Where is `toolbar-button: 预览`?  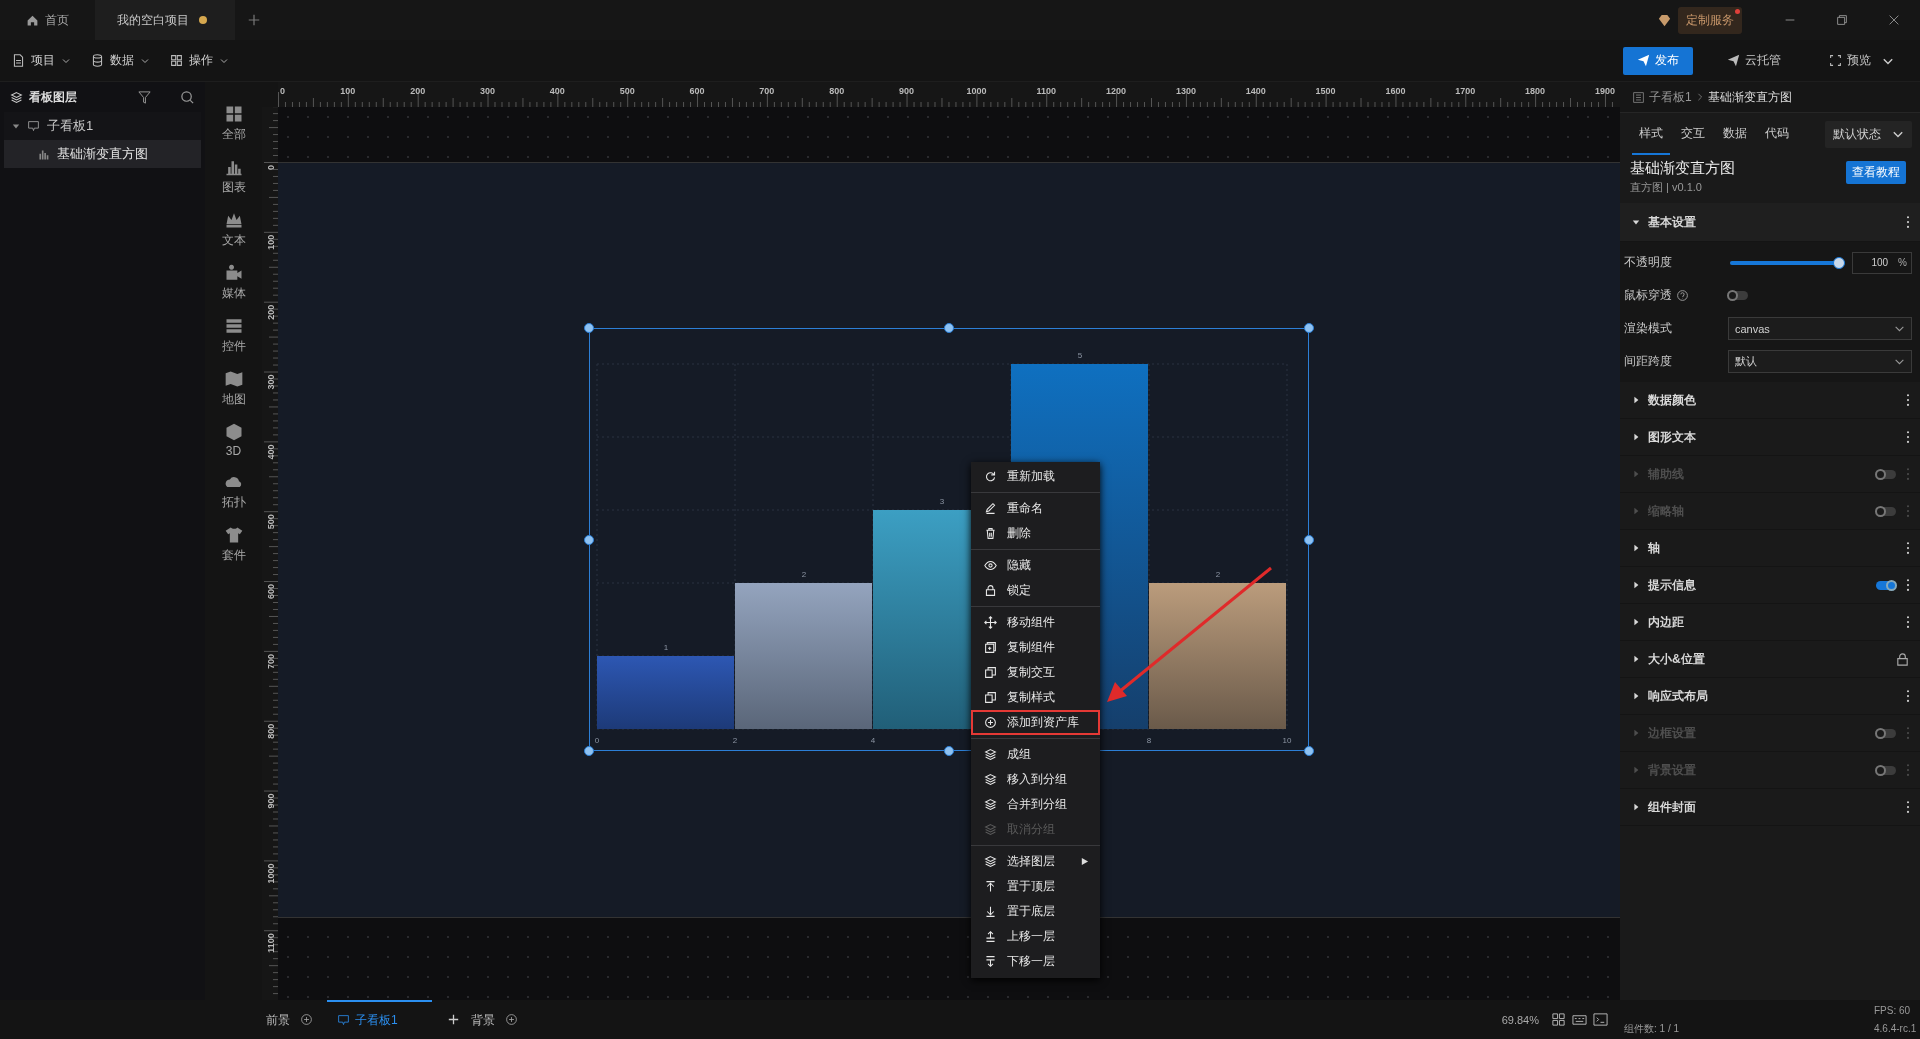 toolbar-button: 预览 is located at coordinates (1861, 60).